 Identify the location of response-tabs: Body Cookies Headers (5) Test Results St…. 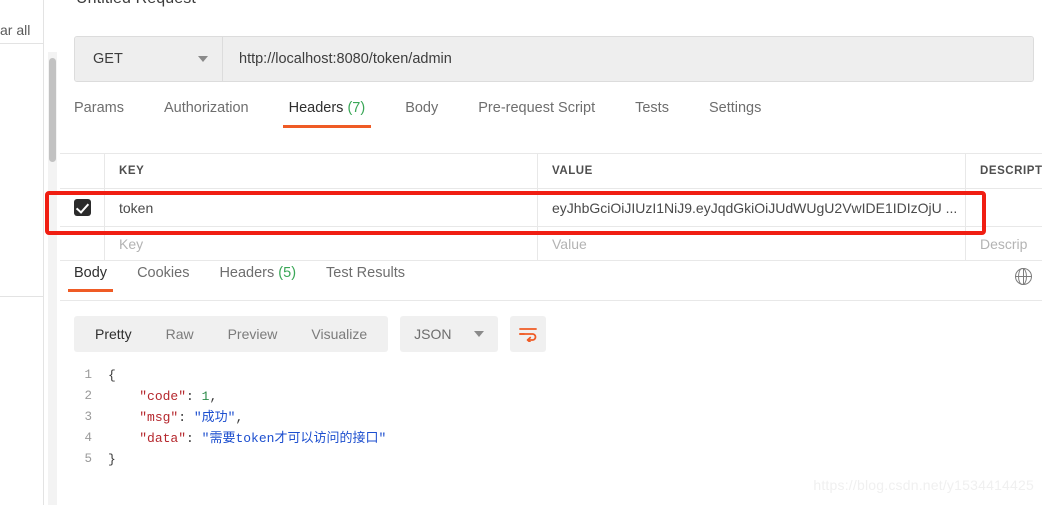
(550, 282).